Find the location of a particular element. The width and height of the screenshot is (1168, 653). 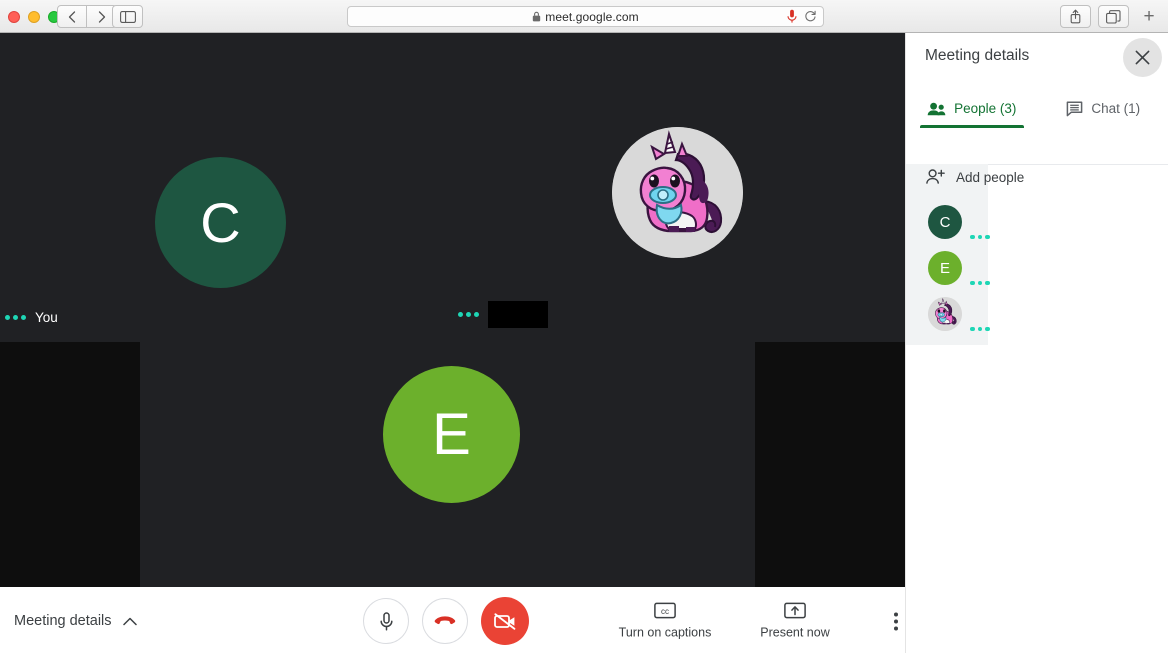

url-bar-actions is located at coordinates (802, 19).